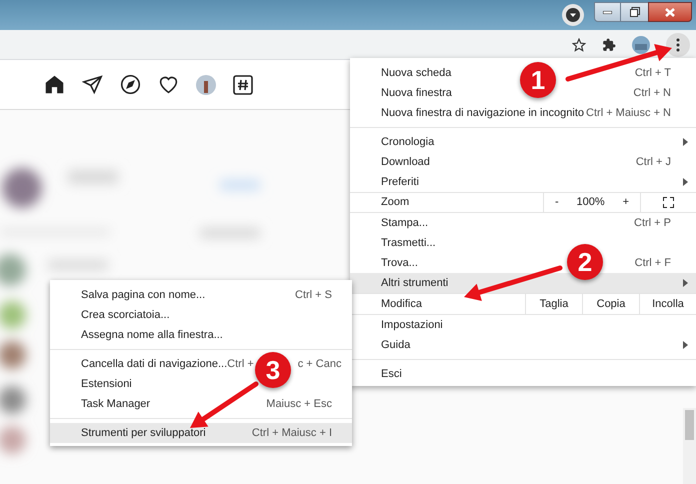 This screenshot has height=484, width=696. What do you see at coordinates (579, 45) in the screenshot?
I see `star-icon` at bounding box center [579, 45].